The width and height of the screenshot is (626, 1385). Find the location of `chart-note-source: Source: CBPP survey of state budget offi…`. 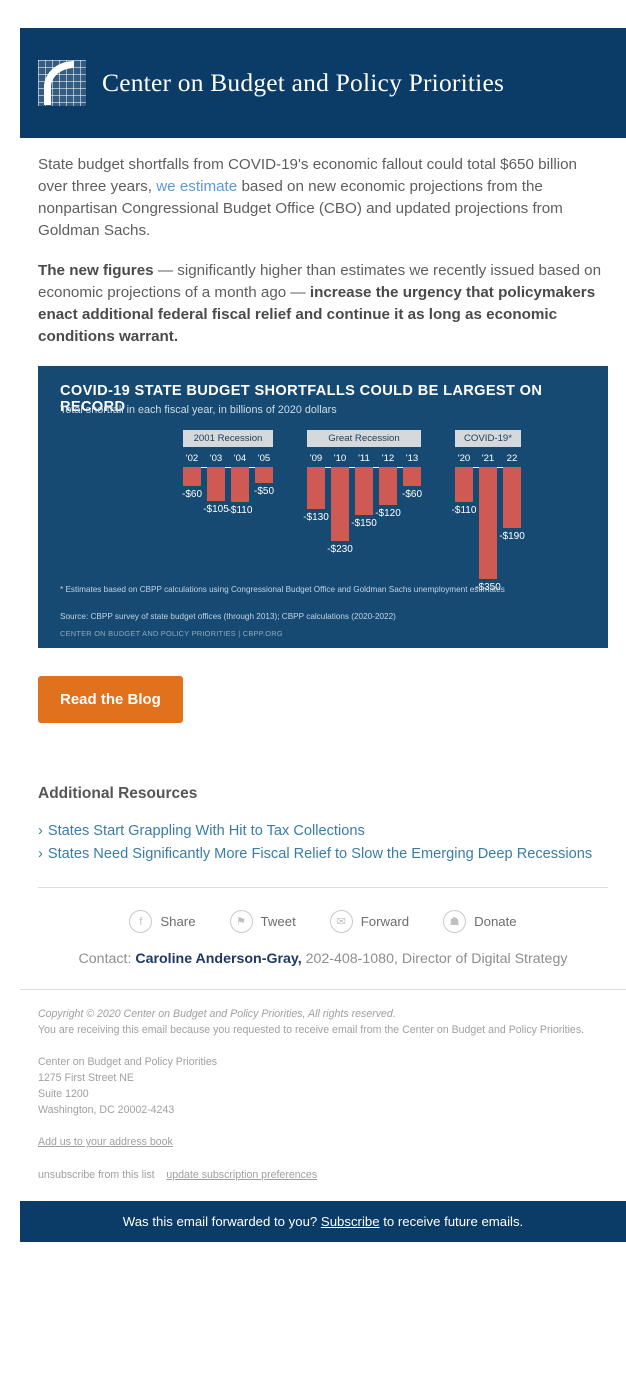

chart-note-source: Source: CBPP survey of state budget offi… is located at coordinates (228, 616).